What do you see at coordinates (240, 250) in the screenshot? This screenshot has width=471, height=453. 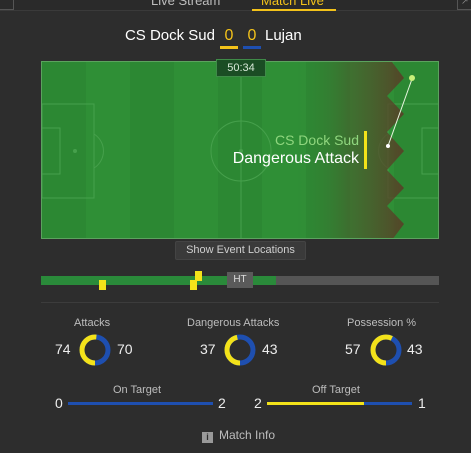 I see `show-event-locations-button: Show Event Locations` at bounding box center [240, 250].